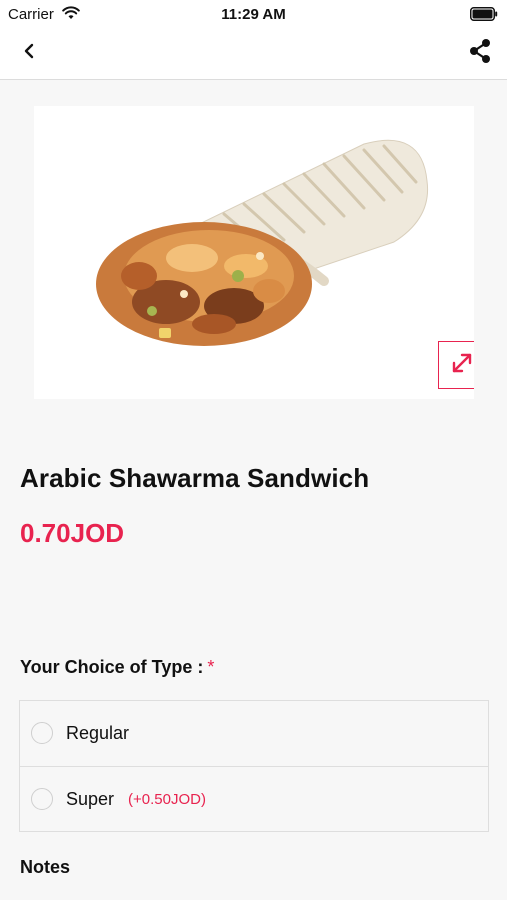 This screenshot has width=507, height=900. I want to click on chevron-left-icon, so click(29, 53).